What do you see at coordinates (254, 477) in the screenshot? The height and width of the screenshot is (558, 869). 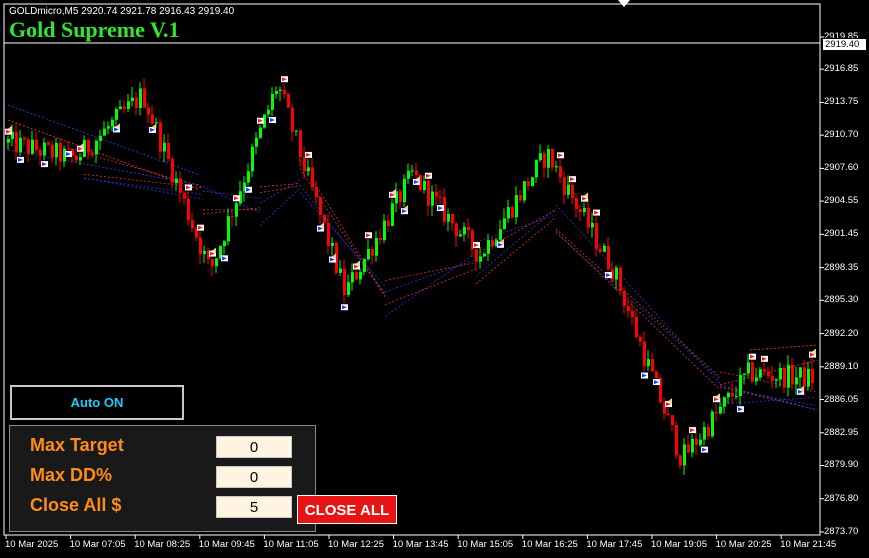 I see `max-dd-input: 0` at bounding box center [254, 477].